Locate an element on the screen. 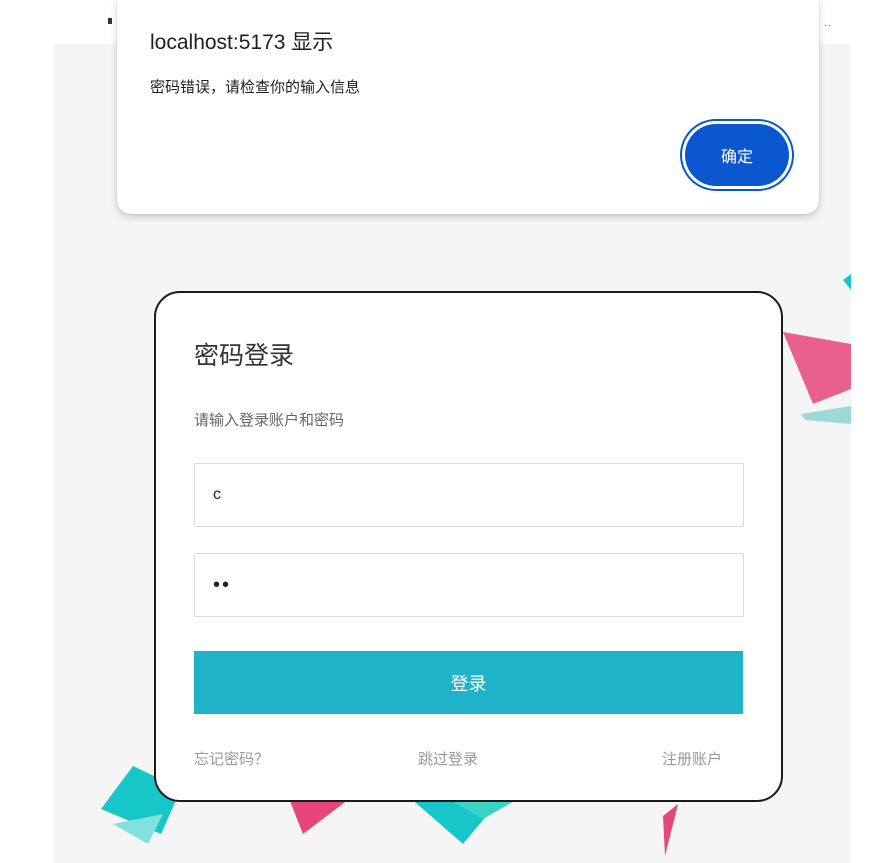 The width and height of the screenshot is (890, 863). teal-shard-right is located at coordinates (826, 415).